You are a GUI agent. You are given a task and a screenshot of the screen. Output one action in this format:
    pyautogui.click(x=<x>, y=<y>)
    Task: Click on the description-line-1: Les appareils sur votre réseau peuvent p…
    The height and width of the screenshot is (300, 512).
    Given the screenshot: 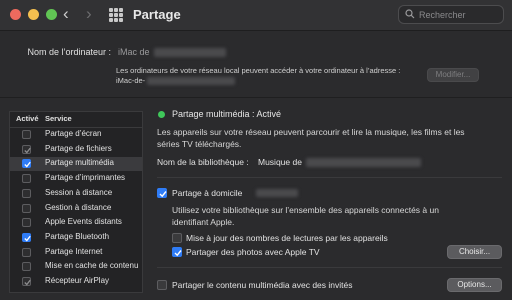 What is the action you would take?
    pyautogui.click(x=311, y=132)
    